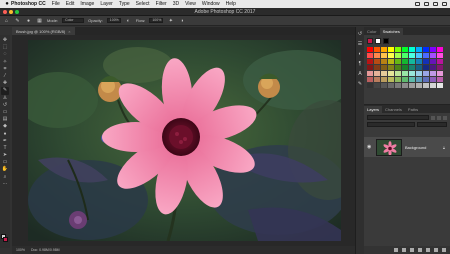 The width and height of the screenshot is (450, 254). What do you see at coordinates (143, 4) in the screenshot?
I see `menu-select: Select` at bounding box center [143, 4].